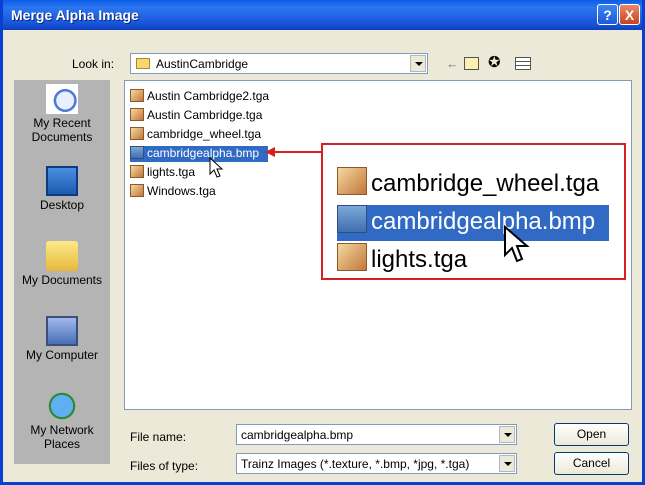 Image resolution: width=645 pixels, height=485 pixels. I want to click on new-folder-icon: ✪, so click(494, 62).